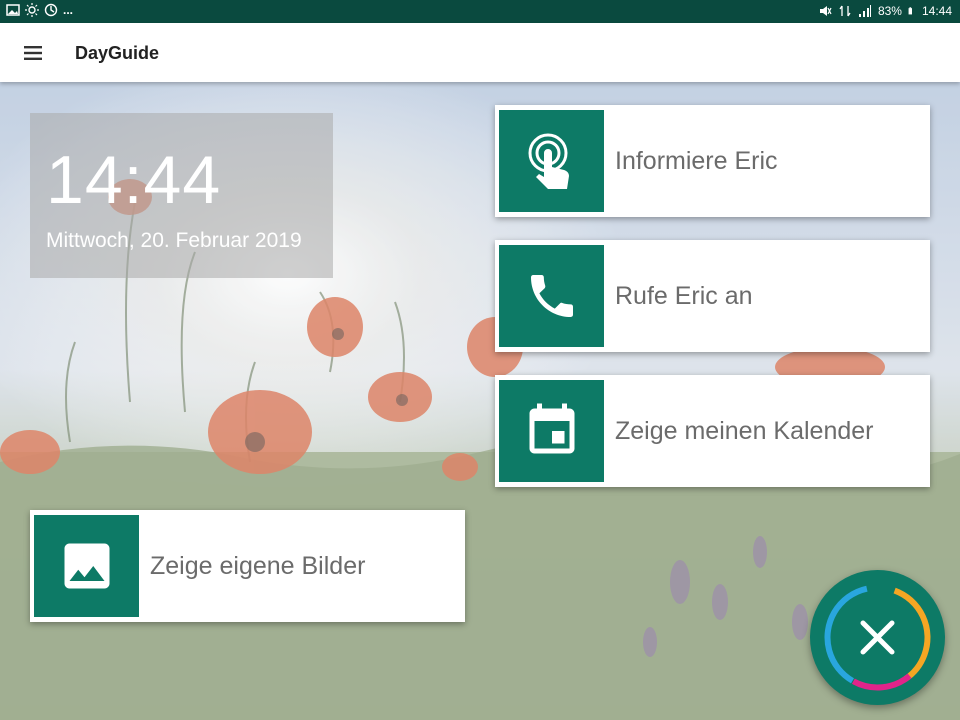  I want to click on status-time: 14:44, so click(936, 11).